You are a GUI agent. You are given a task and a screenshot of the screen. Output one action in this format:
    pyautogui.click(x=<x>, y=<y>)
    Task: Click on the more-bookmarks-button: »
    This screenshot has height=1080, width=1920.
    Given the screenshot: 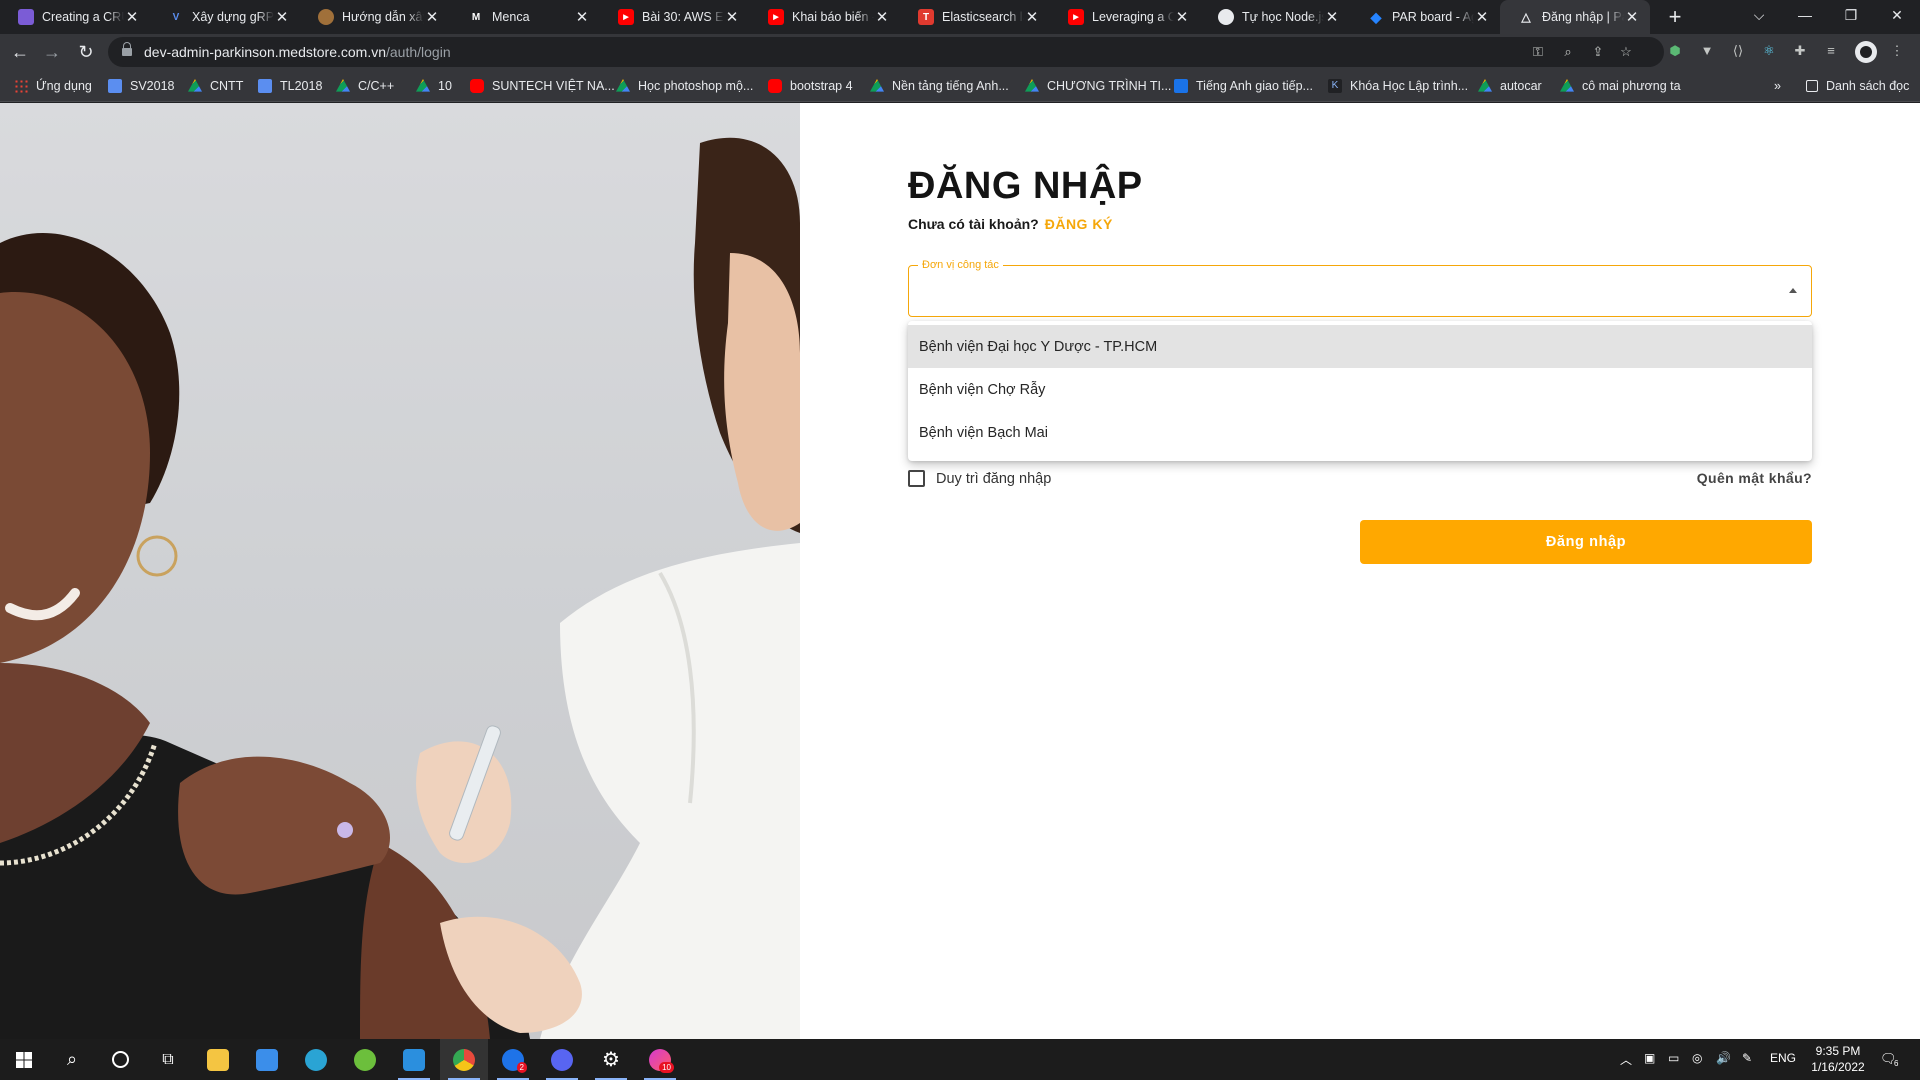 What is the action you would take?
    pyautogui.click(x=1777, y=86)
    